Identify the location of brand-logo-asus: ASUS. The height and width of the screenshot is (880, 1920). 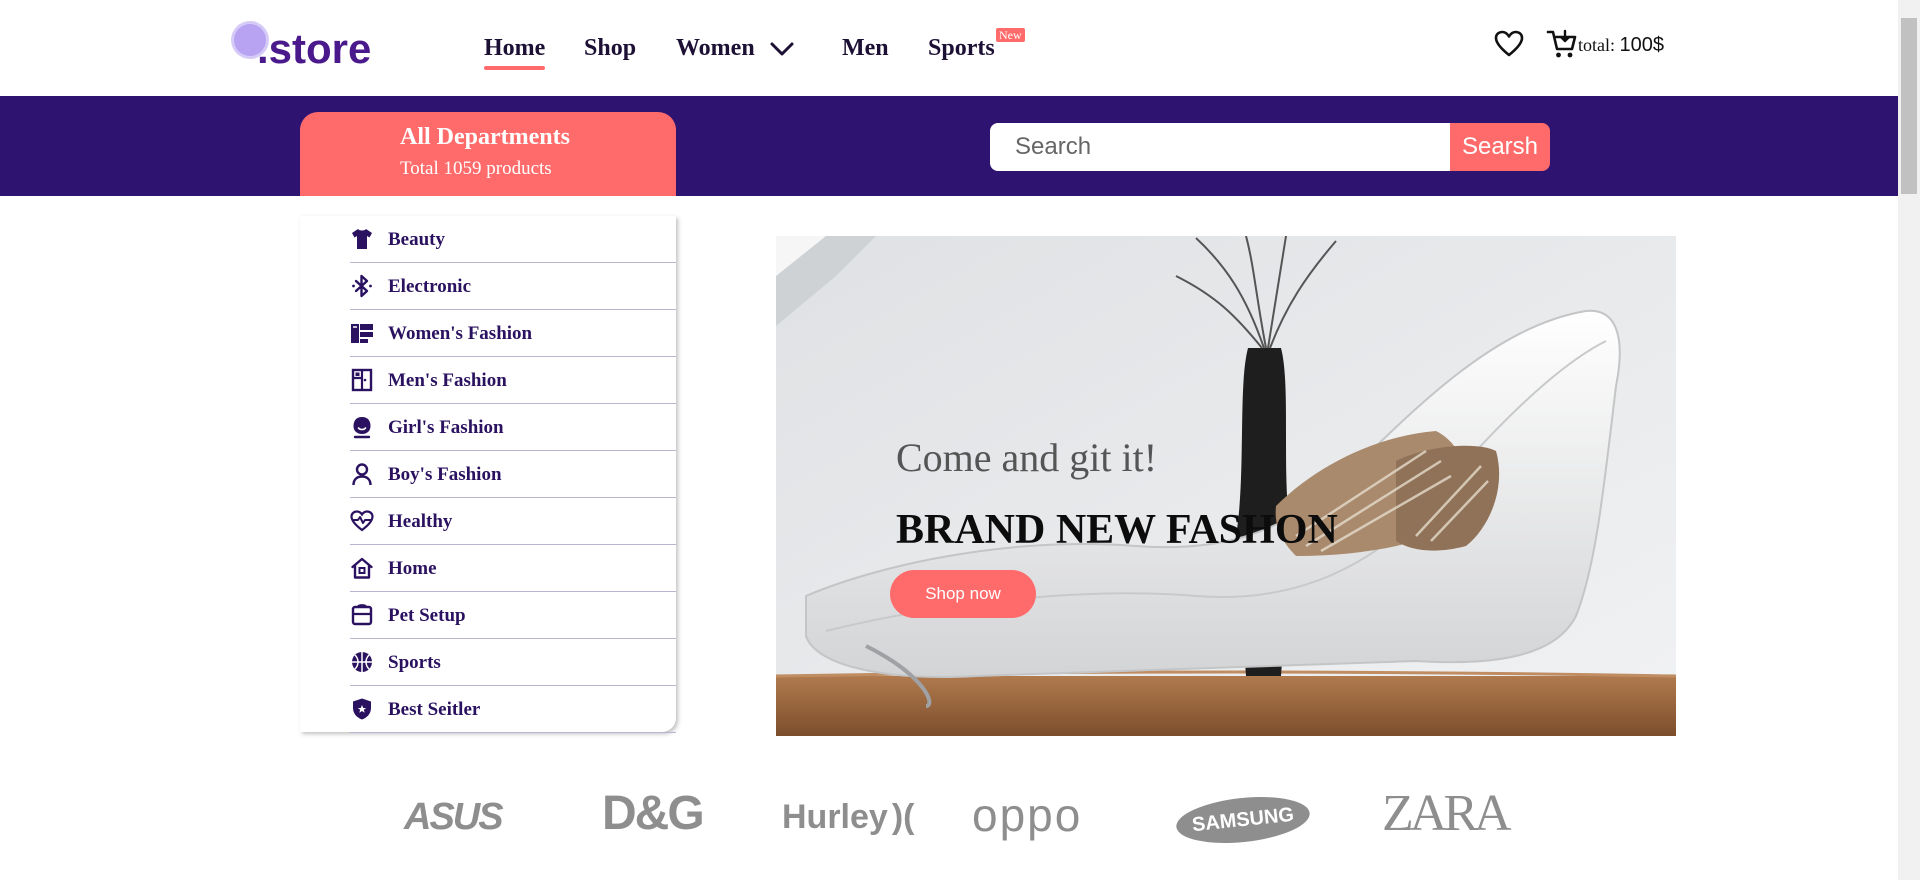
(454, 817).